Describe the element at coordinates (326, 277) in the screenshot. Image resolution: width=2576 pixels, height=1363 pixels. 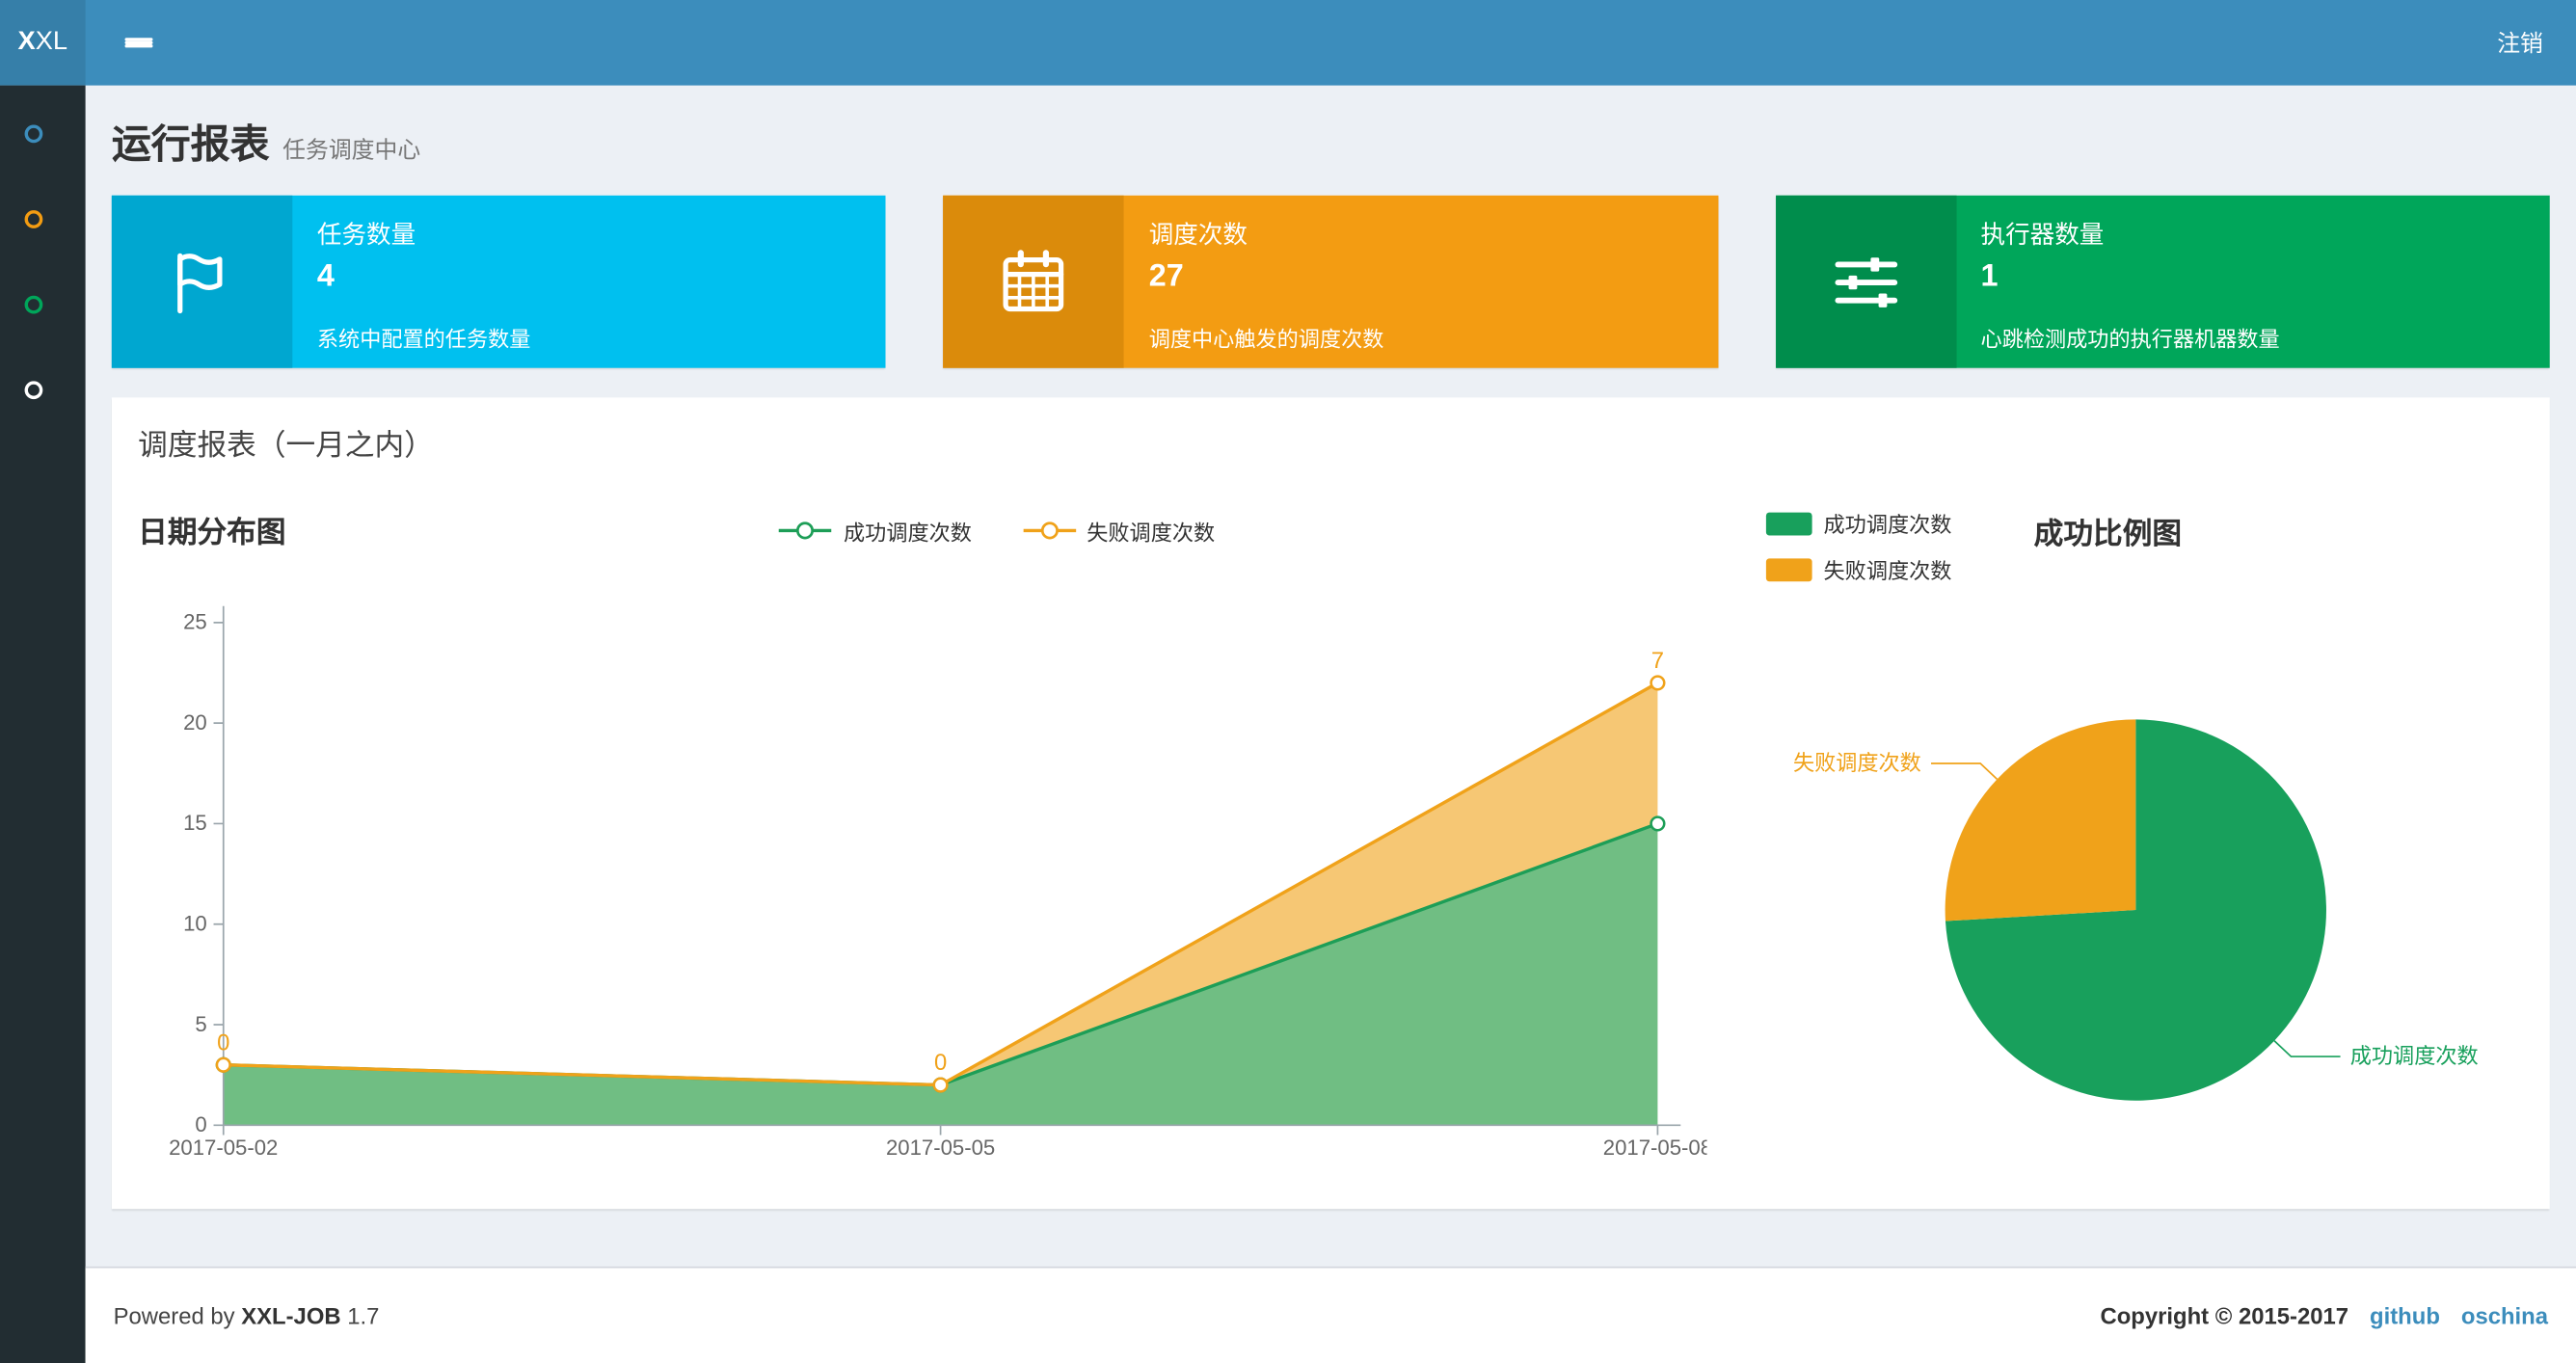
I see `info-box-value: 4` at that location.